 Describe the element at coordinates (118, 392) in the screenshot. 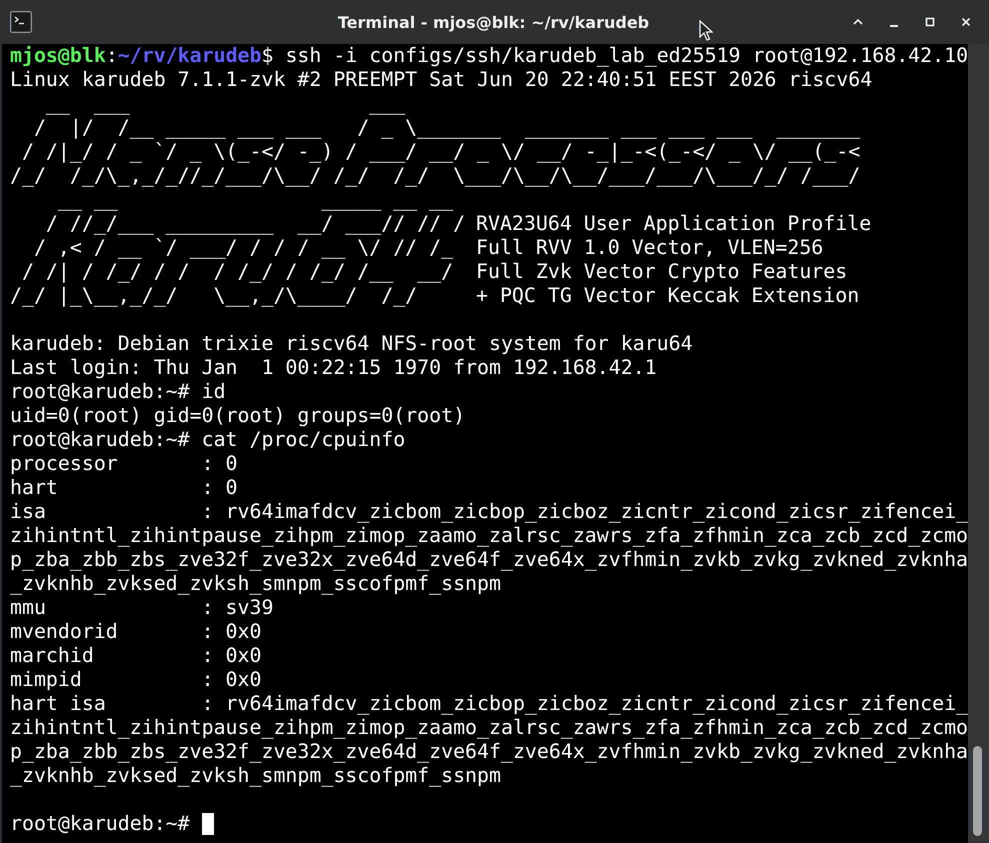

I see `output-line: root@karudeb:~# id` at that location.